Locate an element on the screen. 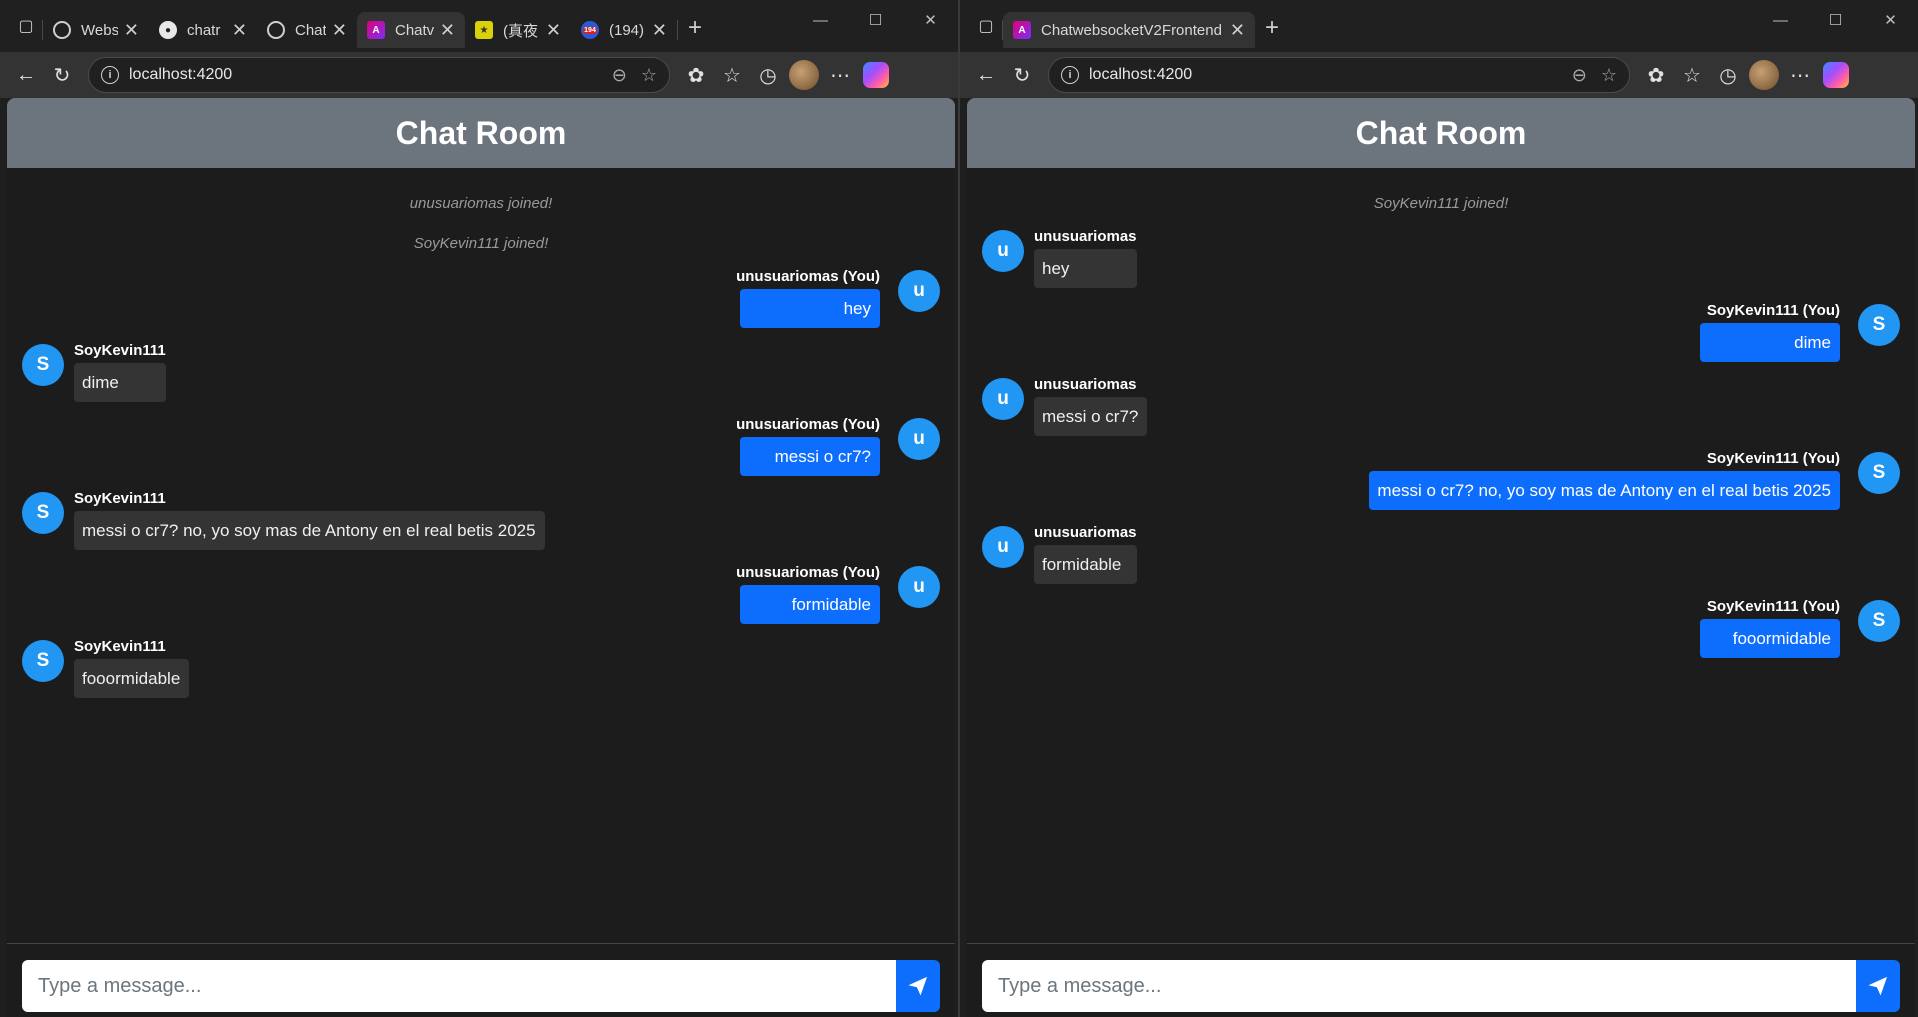  tab-chatwebsocket: A ChatwebsocketV2Frontend ✕ is located at coordinates (1129, 30).